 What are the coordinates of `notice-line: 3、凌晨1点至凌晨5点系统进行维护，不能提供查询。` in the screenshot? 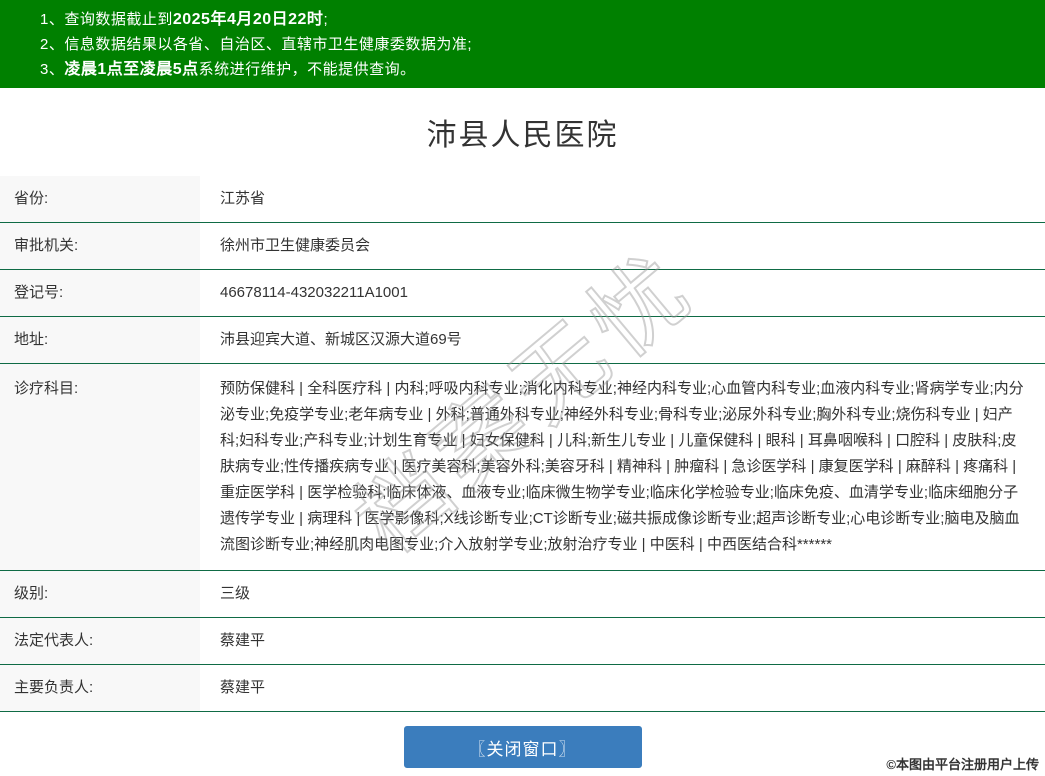 It's located at (532, 69).